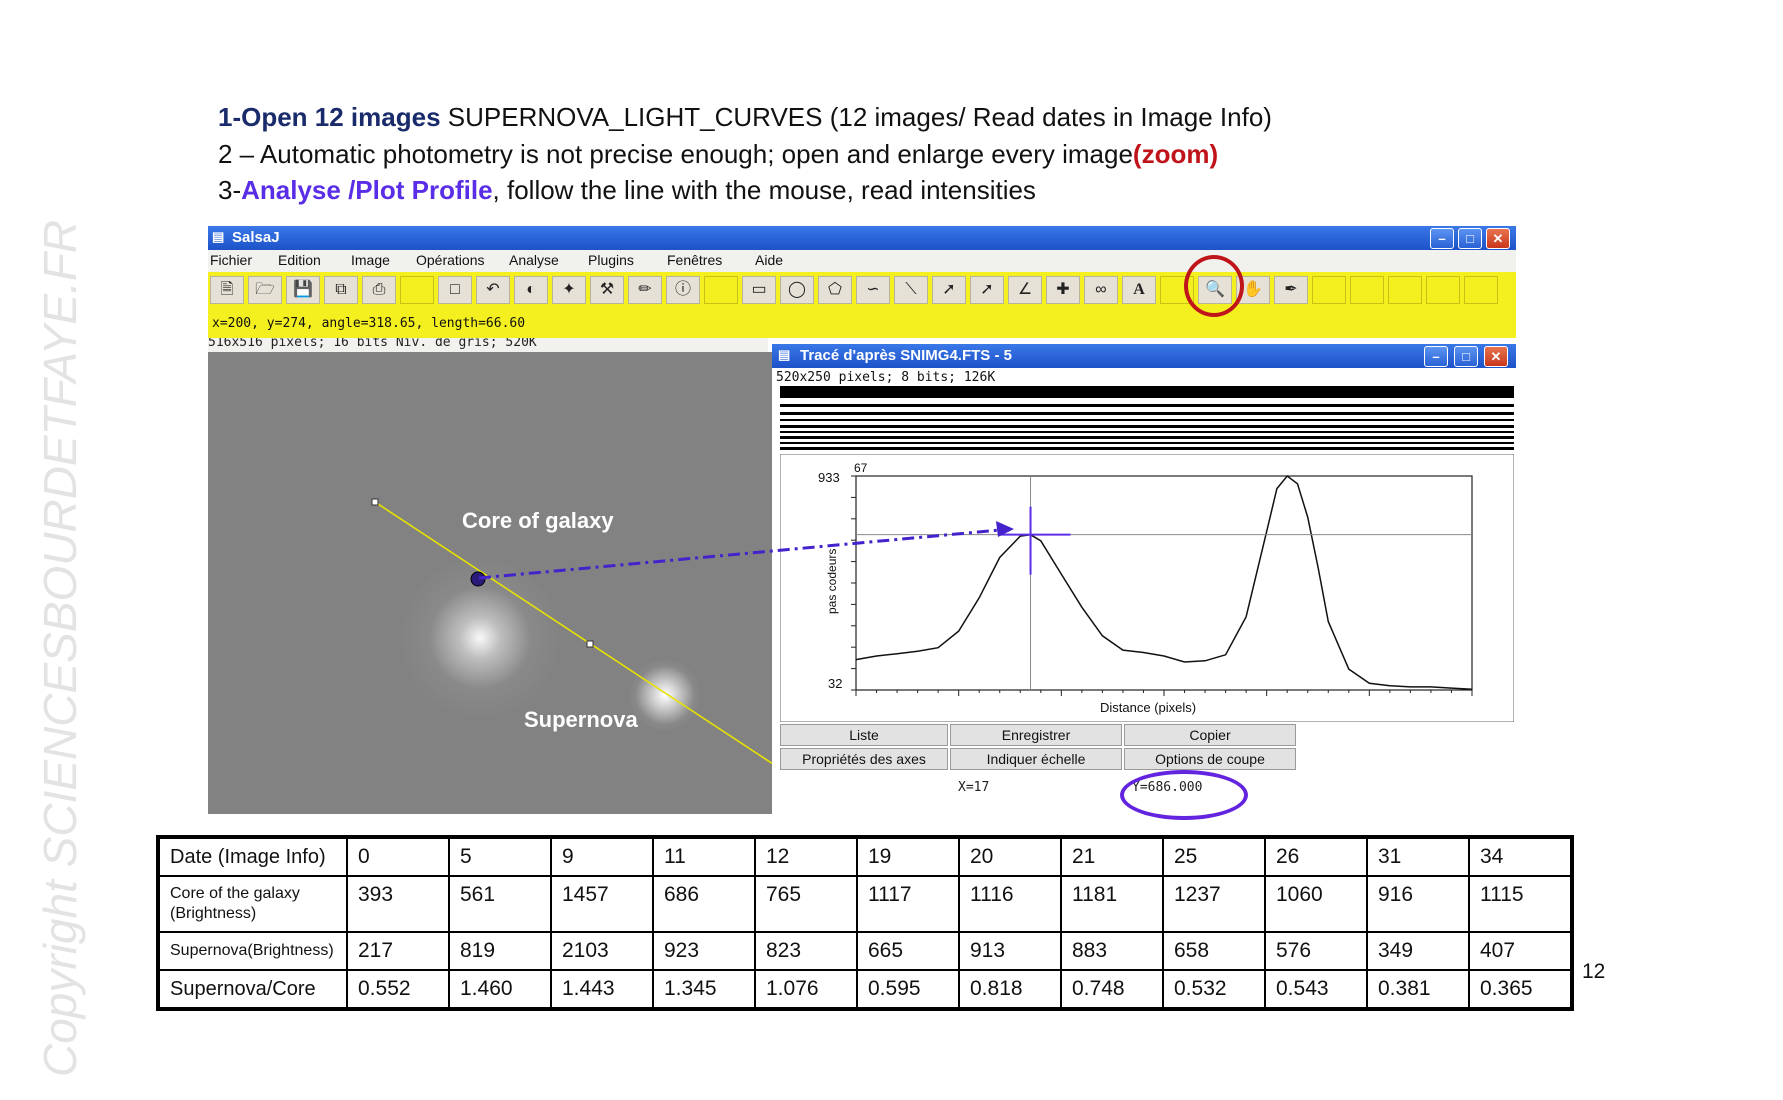 The image size is (1783, 1100). I want to click on supernova-cell: 658, so click(1214, 951).